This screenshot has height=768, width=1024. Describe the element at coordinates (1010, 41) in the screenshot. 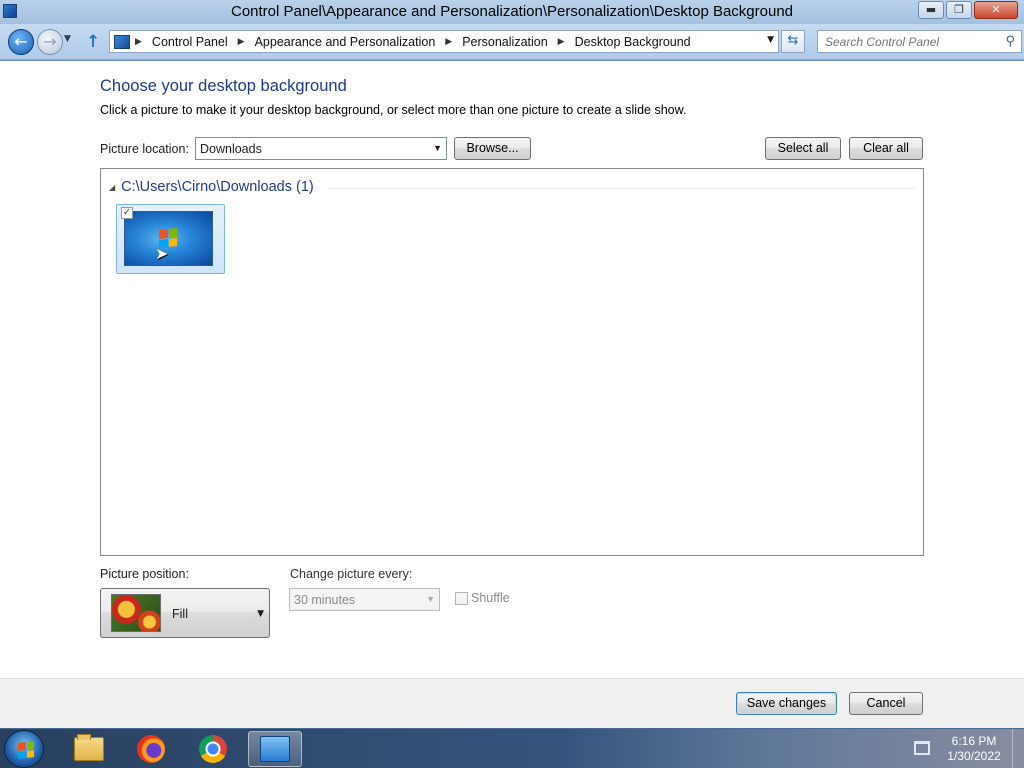

I see `search-icon: ⚲` at that location.